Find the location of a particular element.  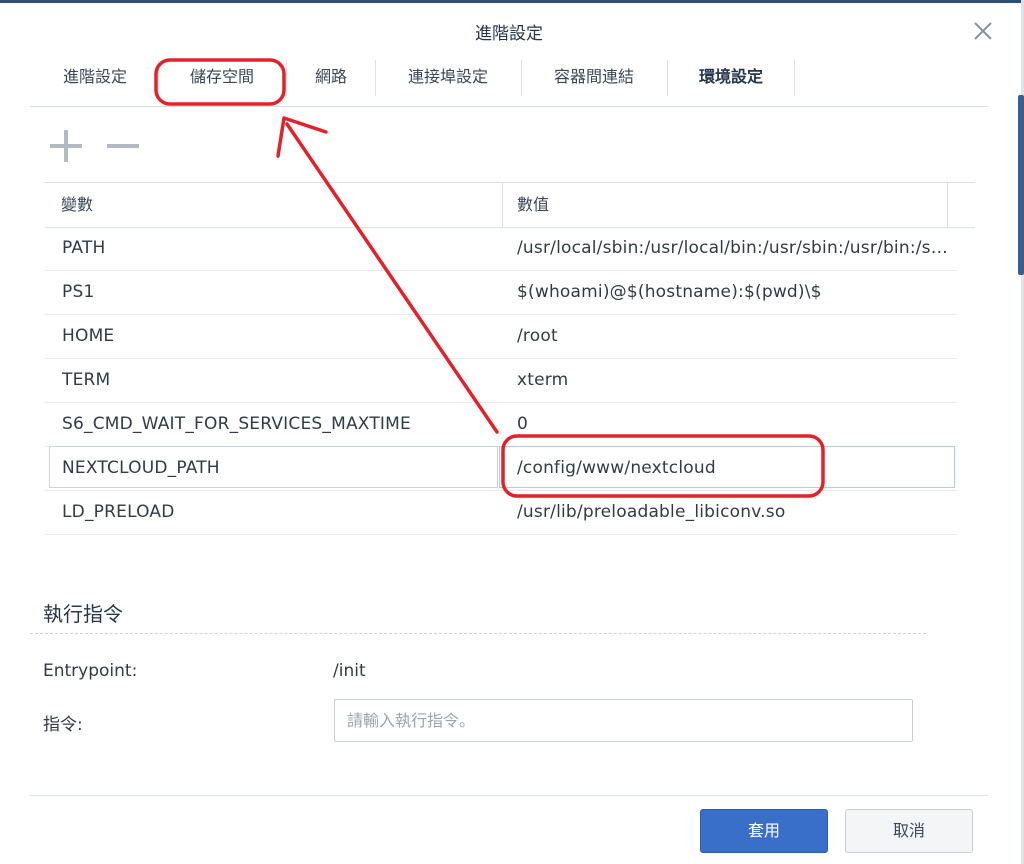

footer-divider is located at coordinates (509, 795).